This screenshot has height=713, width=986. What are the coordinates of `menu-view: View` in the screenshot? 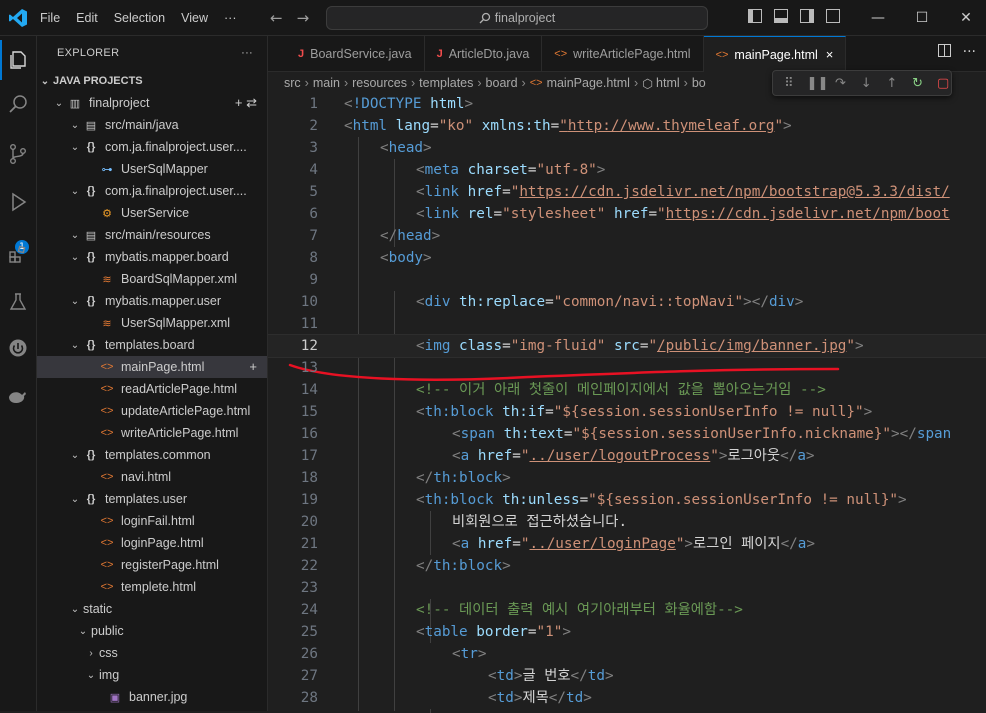 It's located at (194, 18).